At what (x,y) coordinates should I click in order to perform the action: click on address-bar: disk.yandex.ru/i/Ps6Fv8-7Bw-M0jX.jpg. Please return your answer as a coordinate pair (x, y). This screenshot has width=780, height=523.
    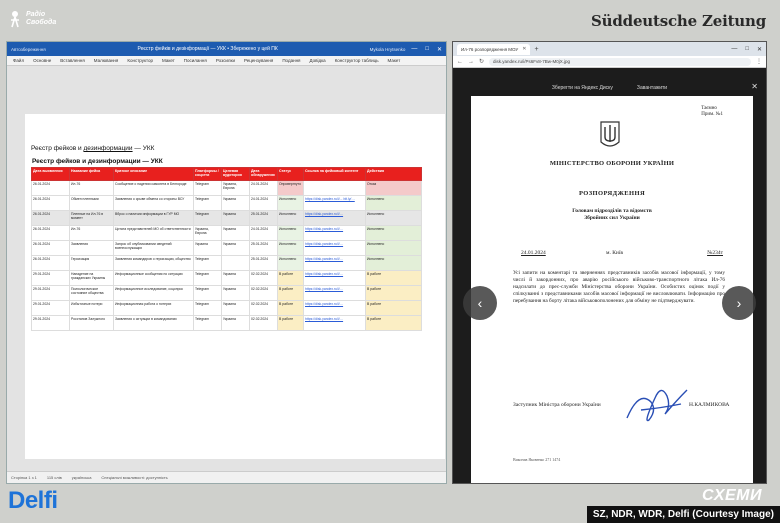
    Looking at the image, I should click on (620, 61).